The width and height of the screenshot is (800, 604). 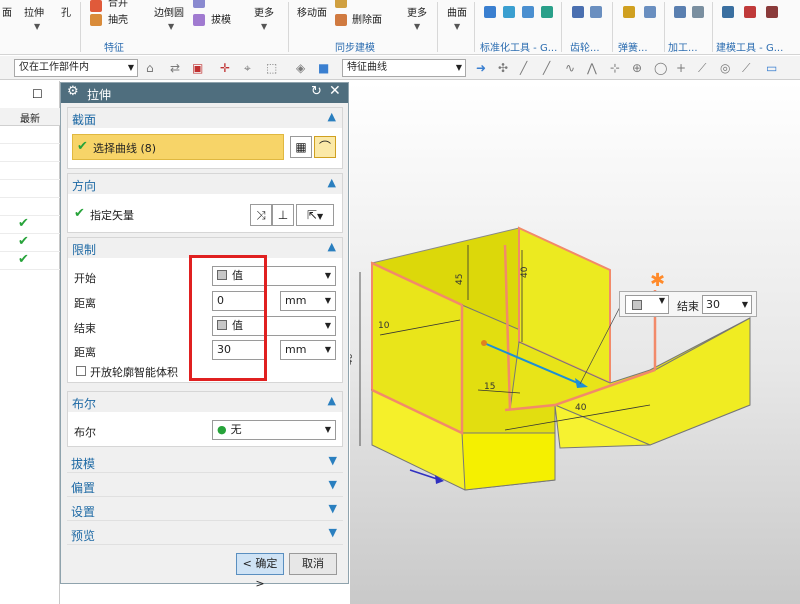 What do you see at coordinates (570, 68) in the screenshot?
I see `snap-curve-icon: ∿` at bounding box center [570, 68].